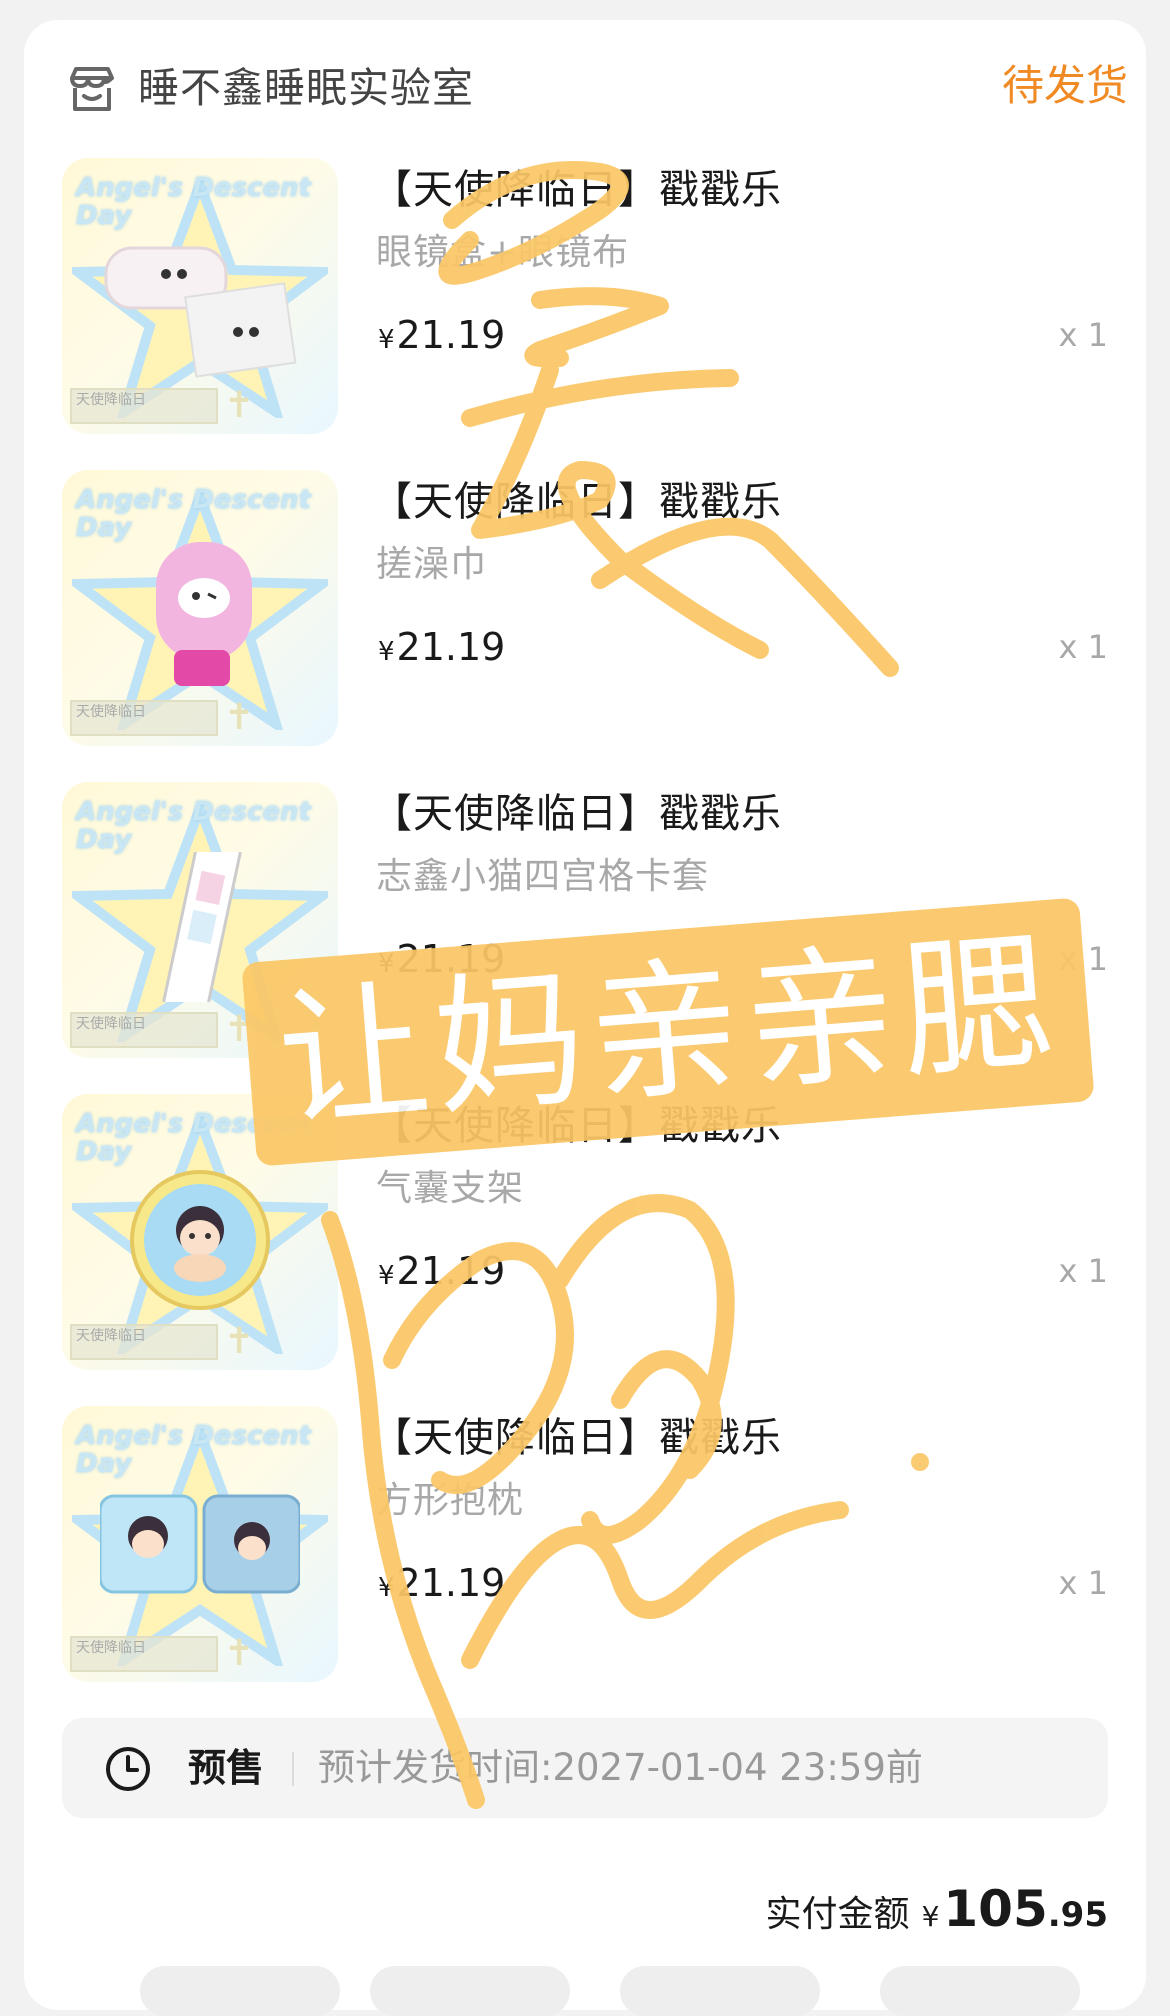 Image resolution: width=1170 pixels, height=2016 pixels. I want to click on order-status: 待发货, so click(1064, 85).